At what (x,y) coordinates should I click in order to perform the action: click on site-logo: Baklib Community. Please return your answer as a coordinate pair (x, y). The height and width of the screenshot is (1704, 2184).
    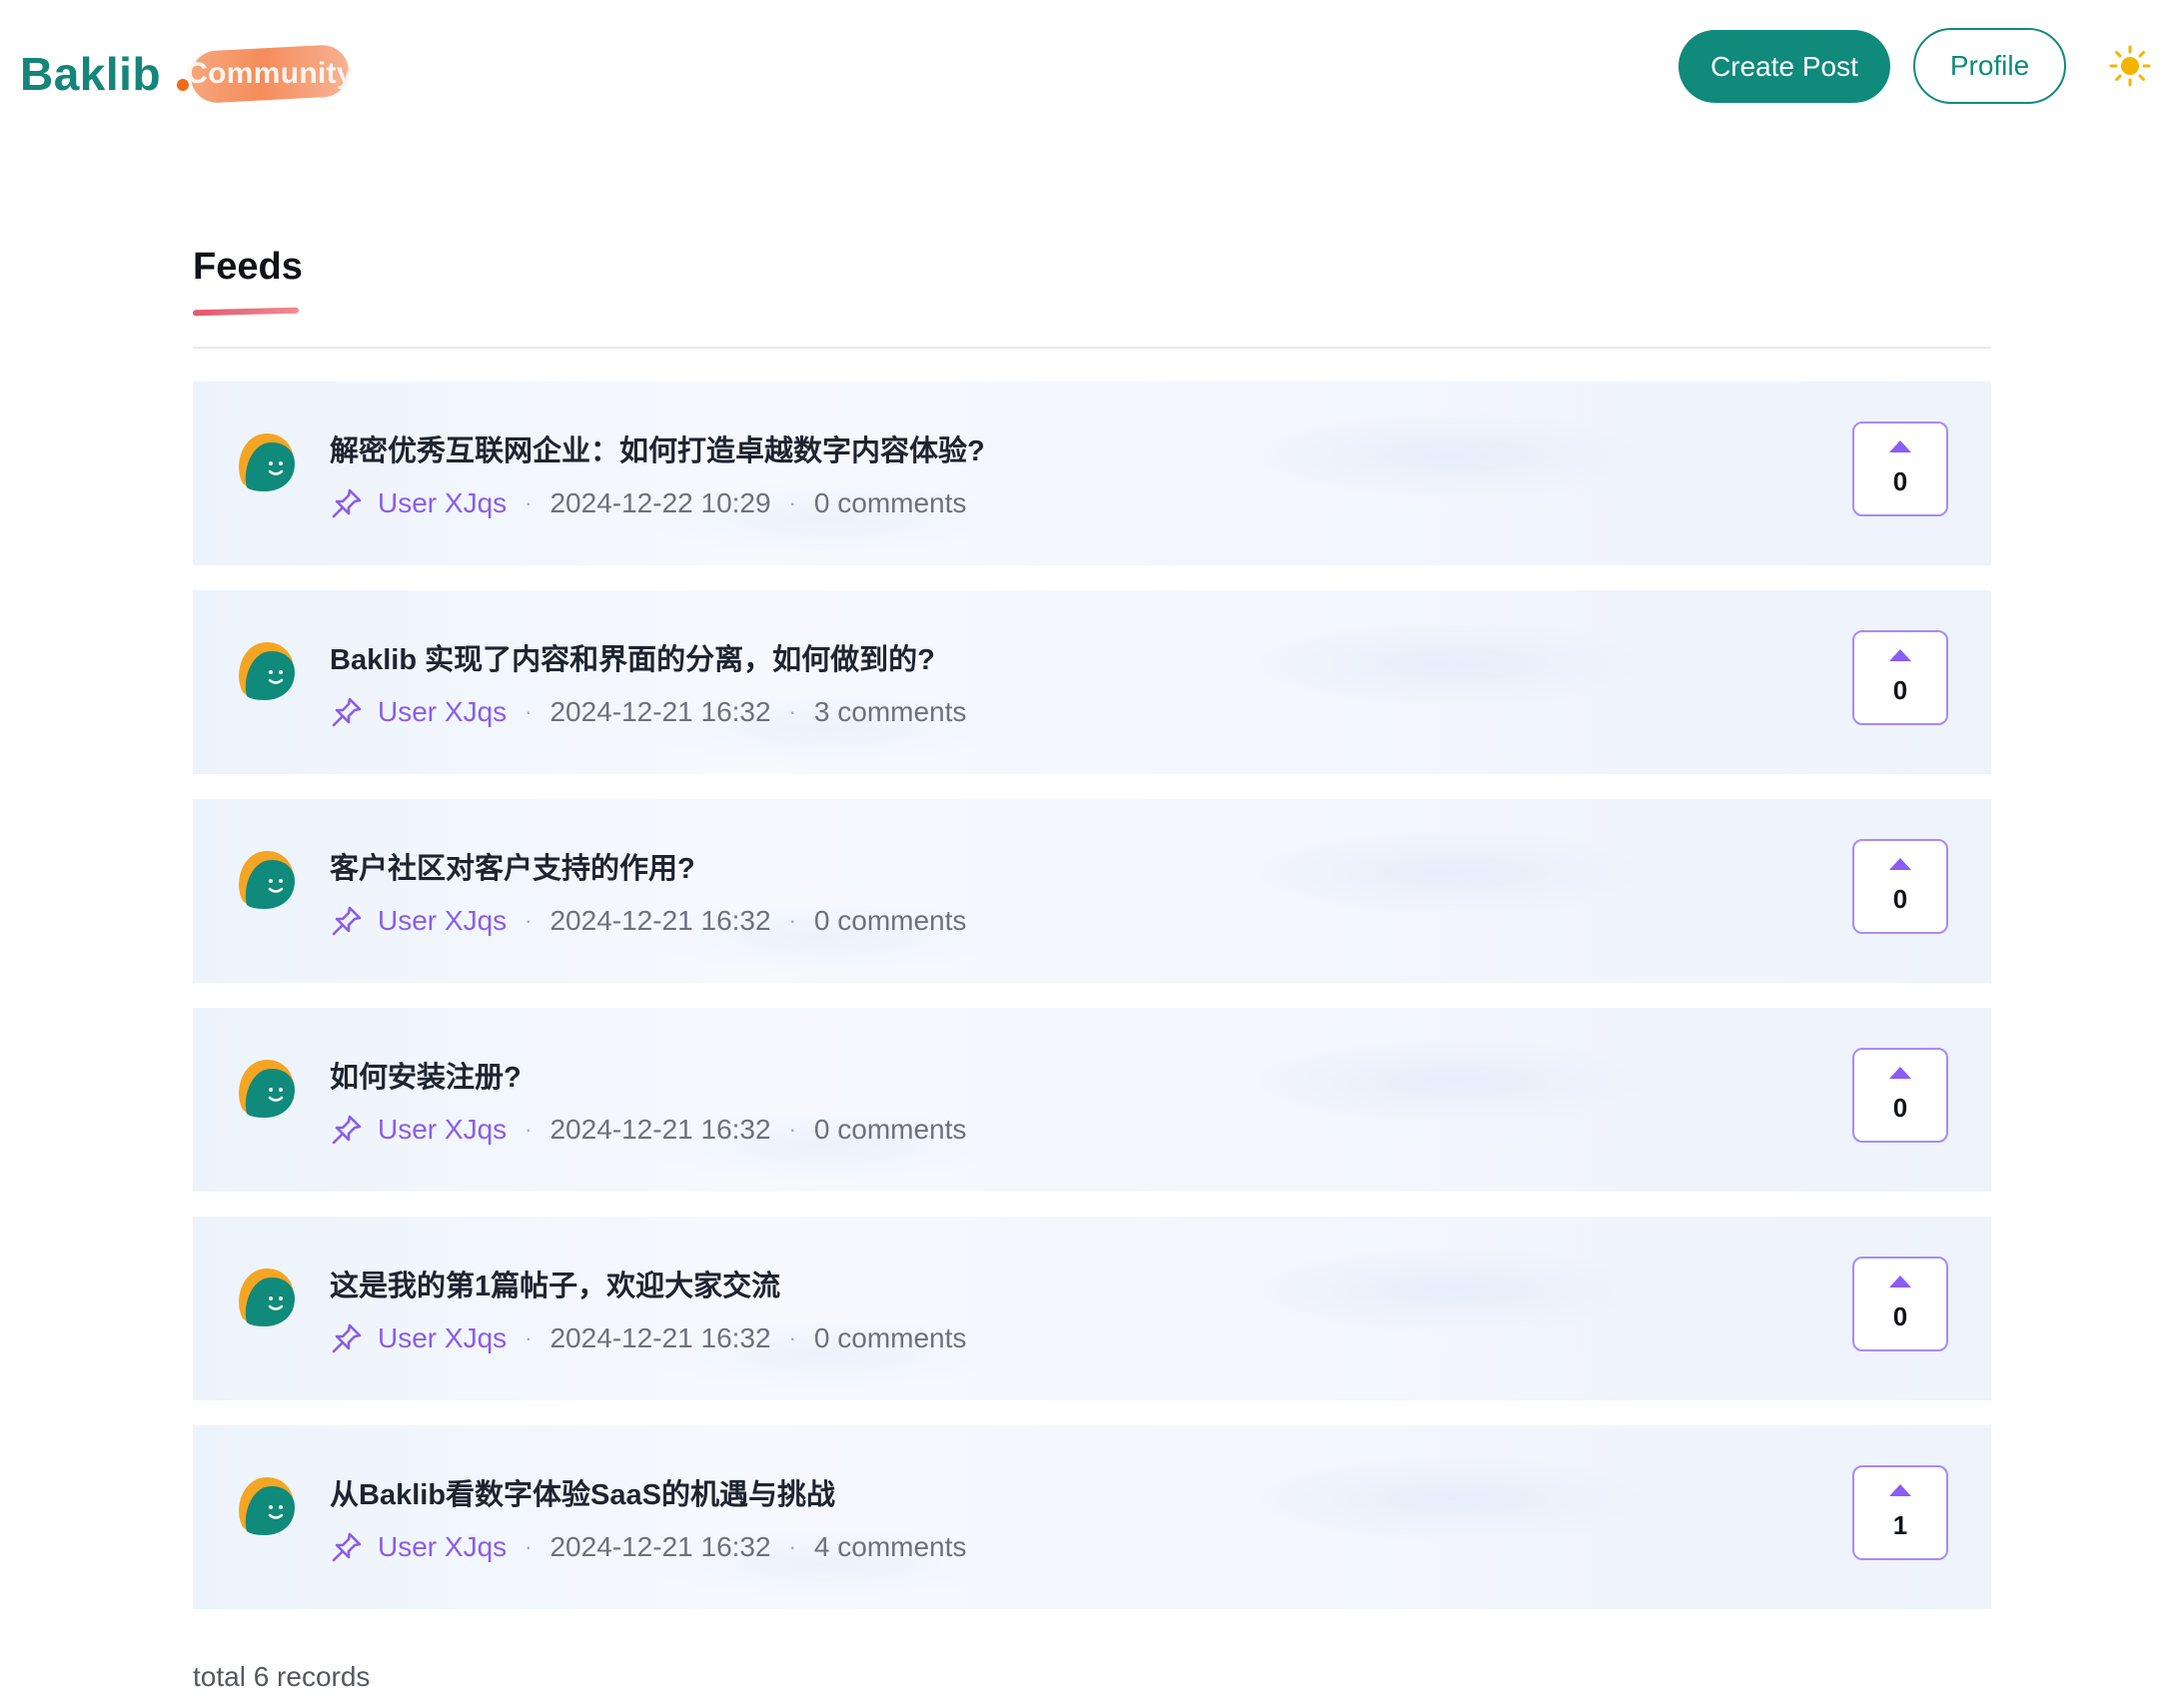
    Looking at the image, I should click on (187, 74).